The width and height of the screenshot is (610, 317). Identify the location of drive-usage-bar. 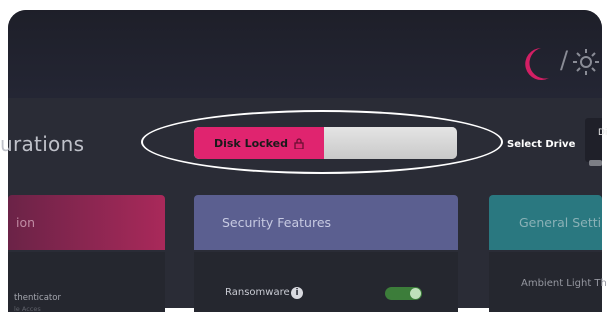
(595, 163).